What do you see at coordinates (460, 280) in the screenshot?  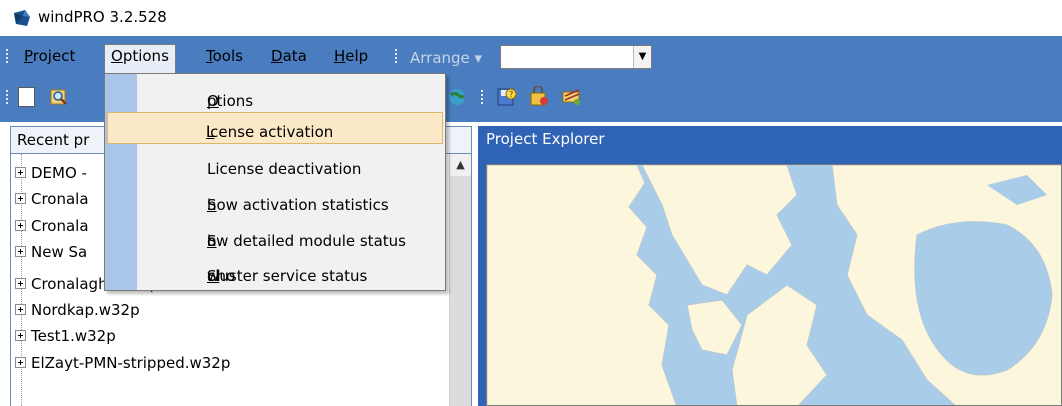 I see `vertical-scrollbar: ▲` at bounding box center [460, 280].